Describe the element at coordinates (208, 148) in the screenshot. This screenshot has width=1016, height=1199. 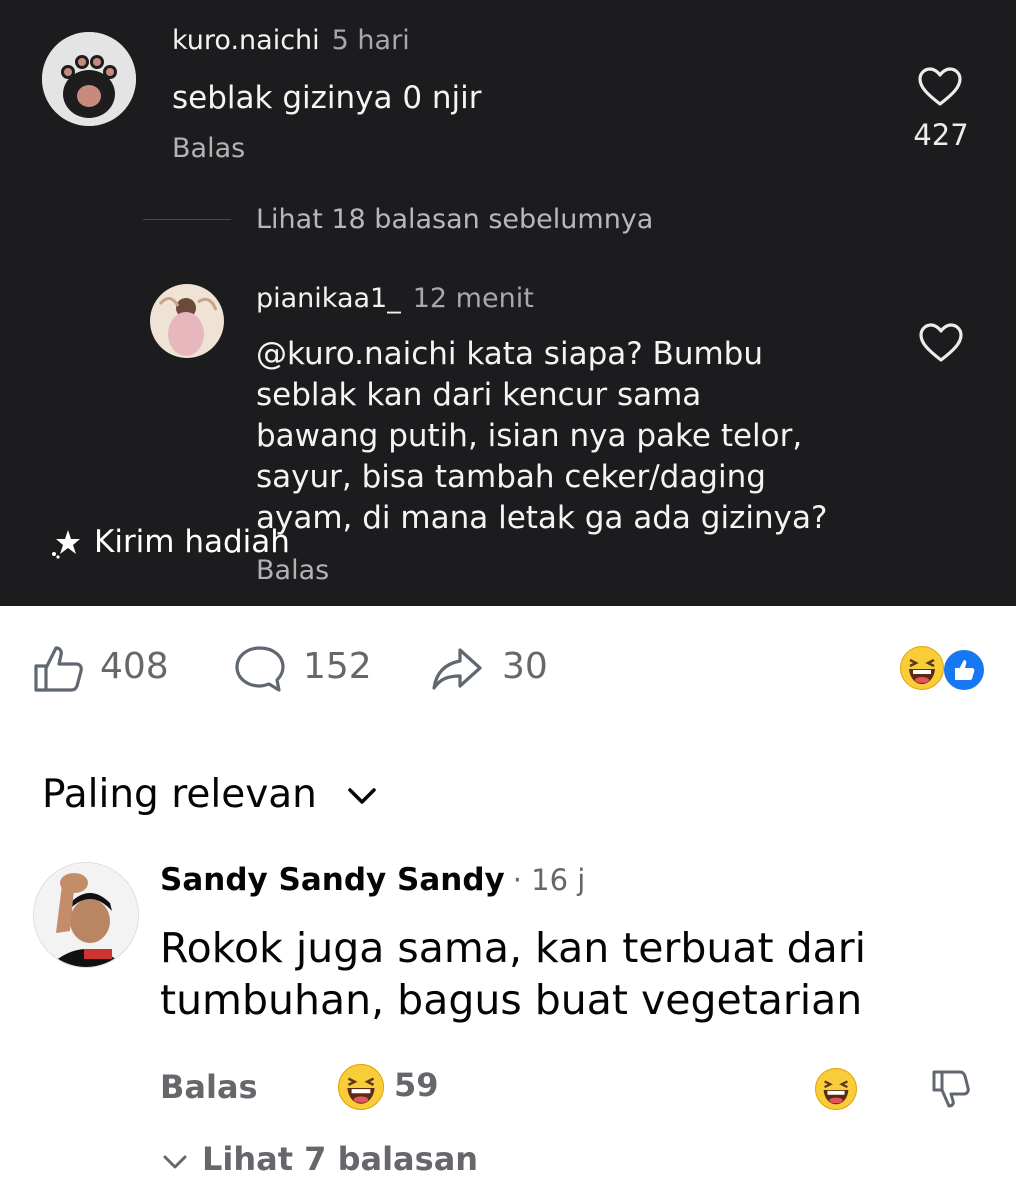
I see `comment1-reply-button: Balas` at that location.